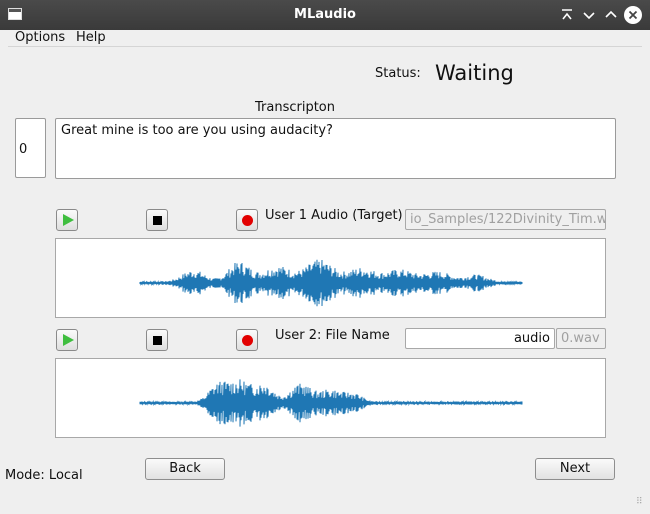 The width and height of the screenshot is (650, 514). I want to click on next-button: Next, so click(575, 469).